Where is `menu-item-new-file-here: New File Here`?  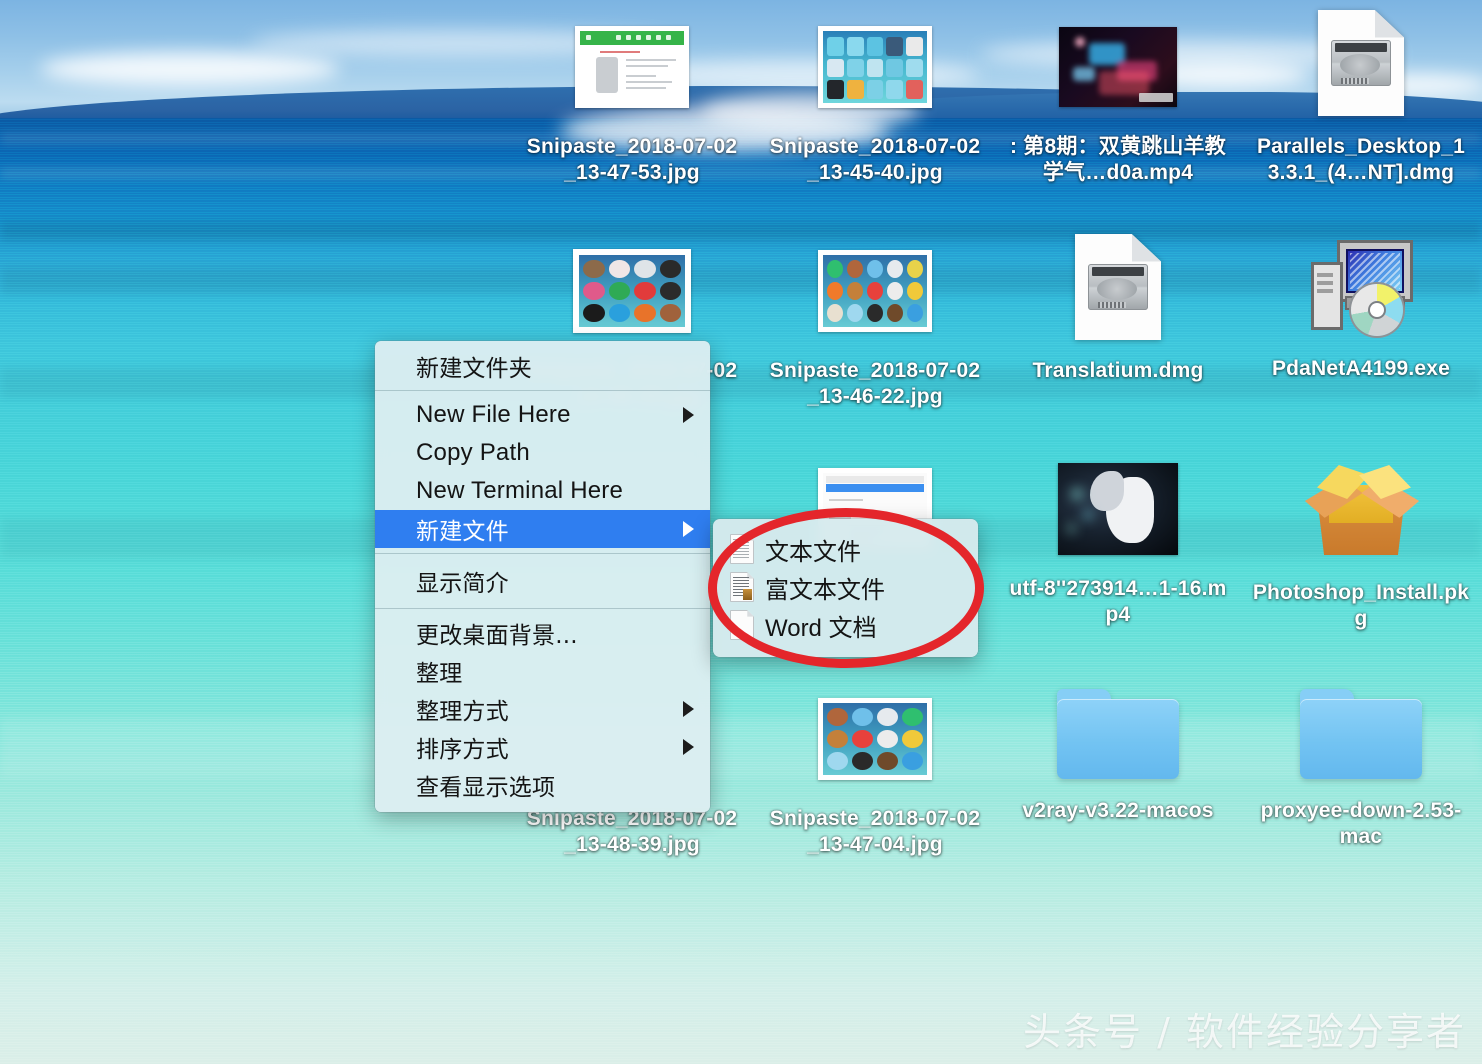 menu-item-new-file-here: New File Here is located at coordinates (542, 415).